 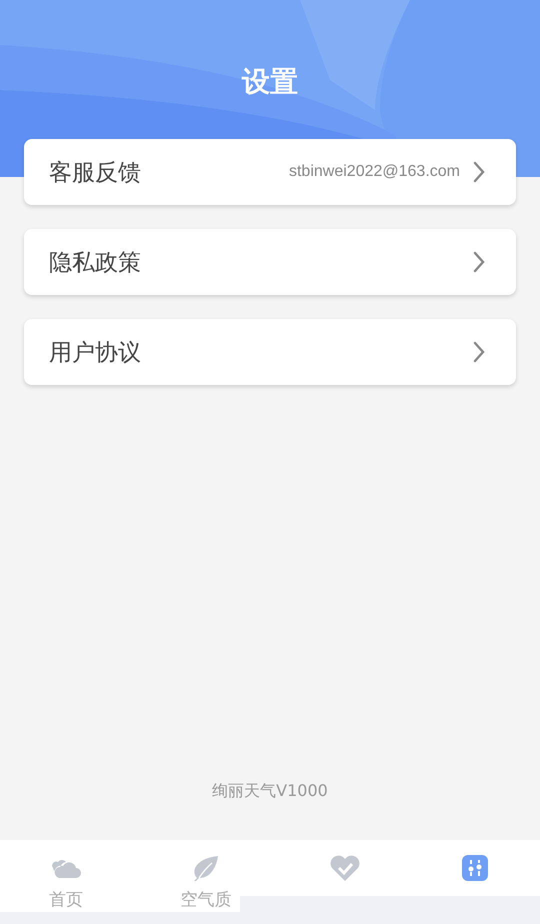 I want to click on row-label: 隐私政策, so click(x=95, y=263).